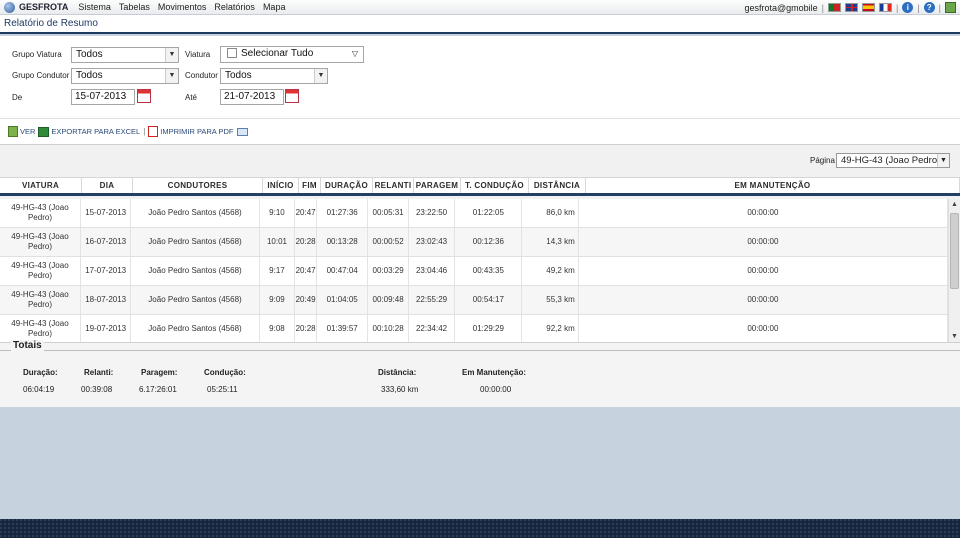 The width and height of the screenshot is (960, 538). What do you see at coordinates (343, 328) in the screenshot?
I see `cell-duracao: 01:39:57` at bounding box center [343, 328].